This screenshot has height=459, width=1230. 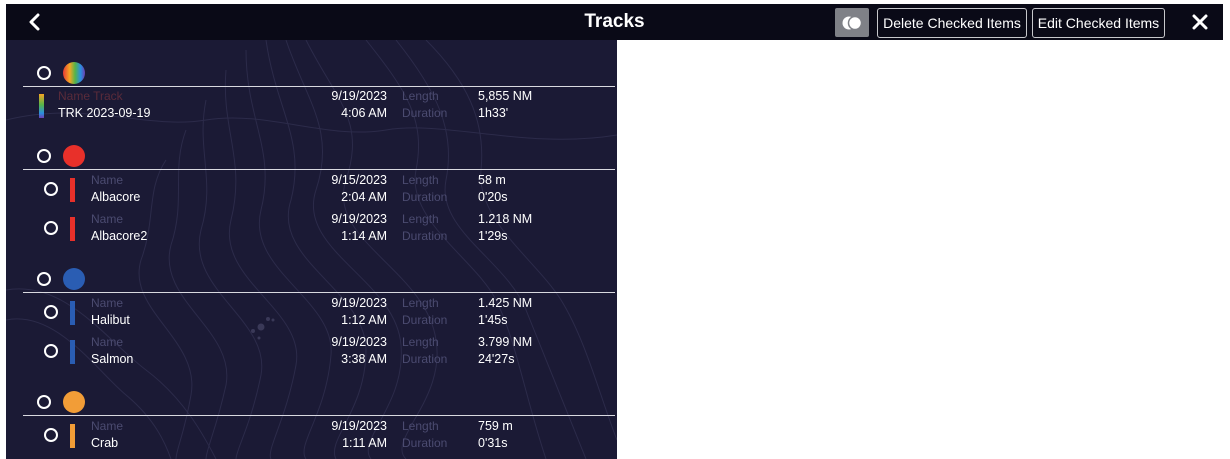 What do you see at coordinates (112, 359) in the screenshot?
I see `track-name: Salmon` at bounding box center [112, 359].